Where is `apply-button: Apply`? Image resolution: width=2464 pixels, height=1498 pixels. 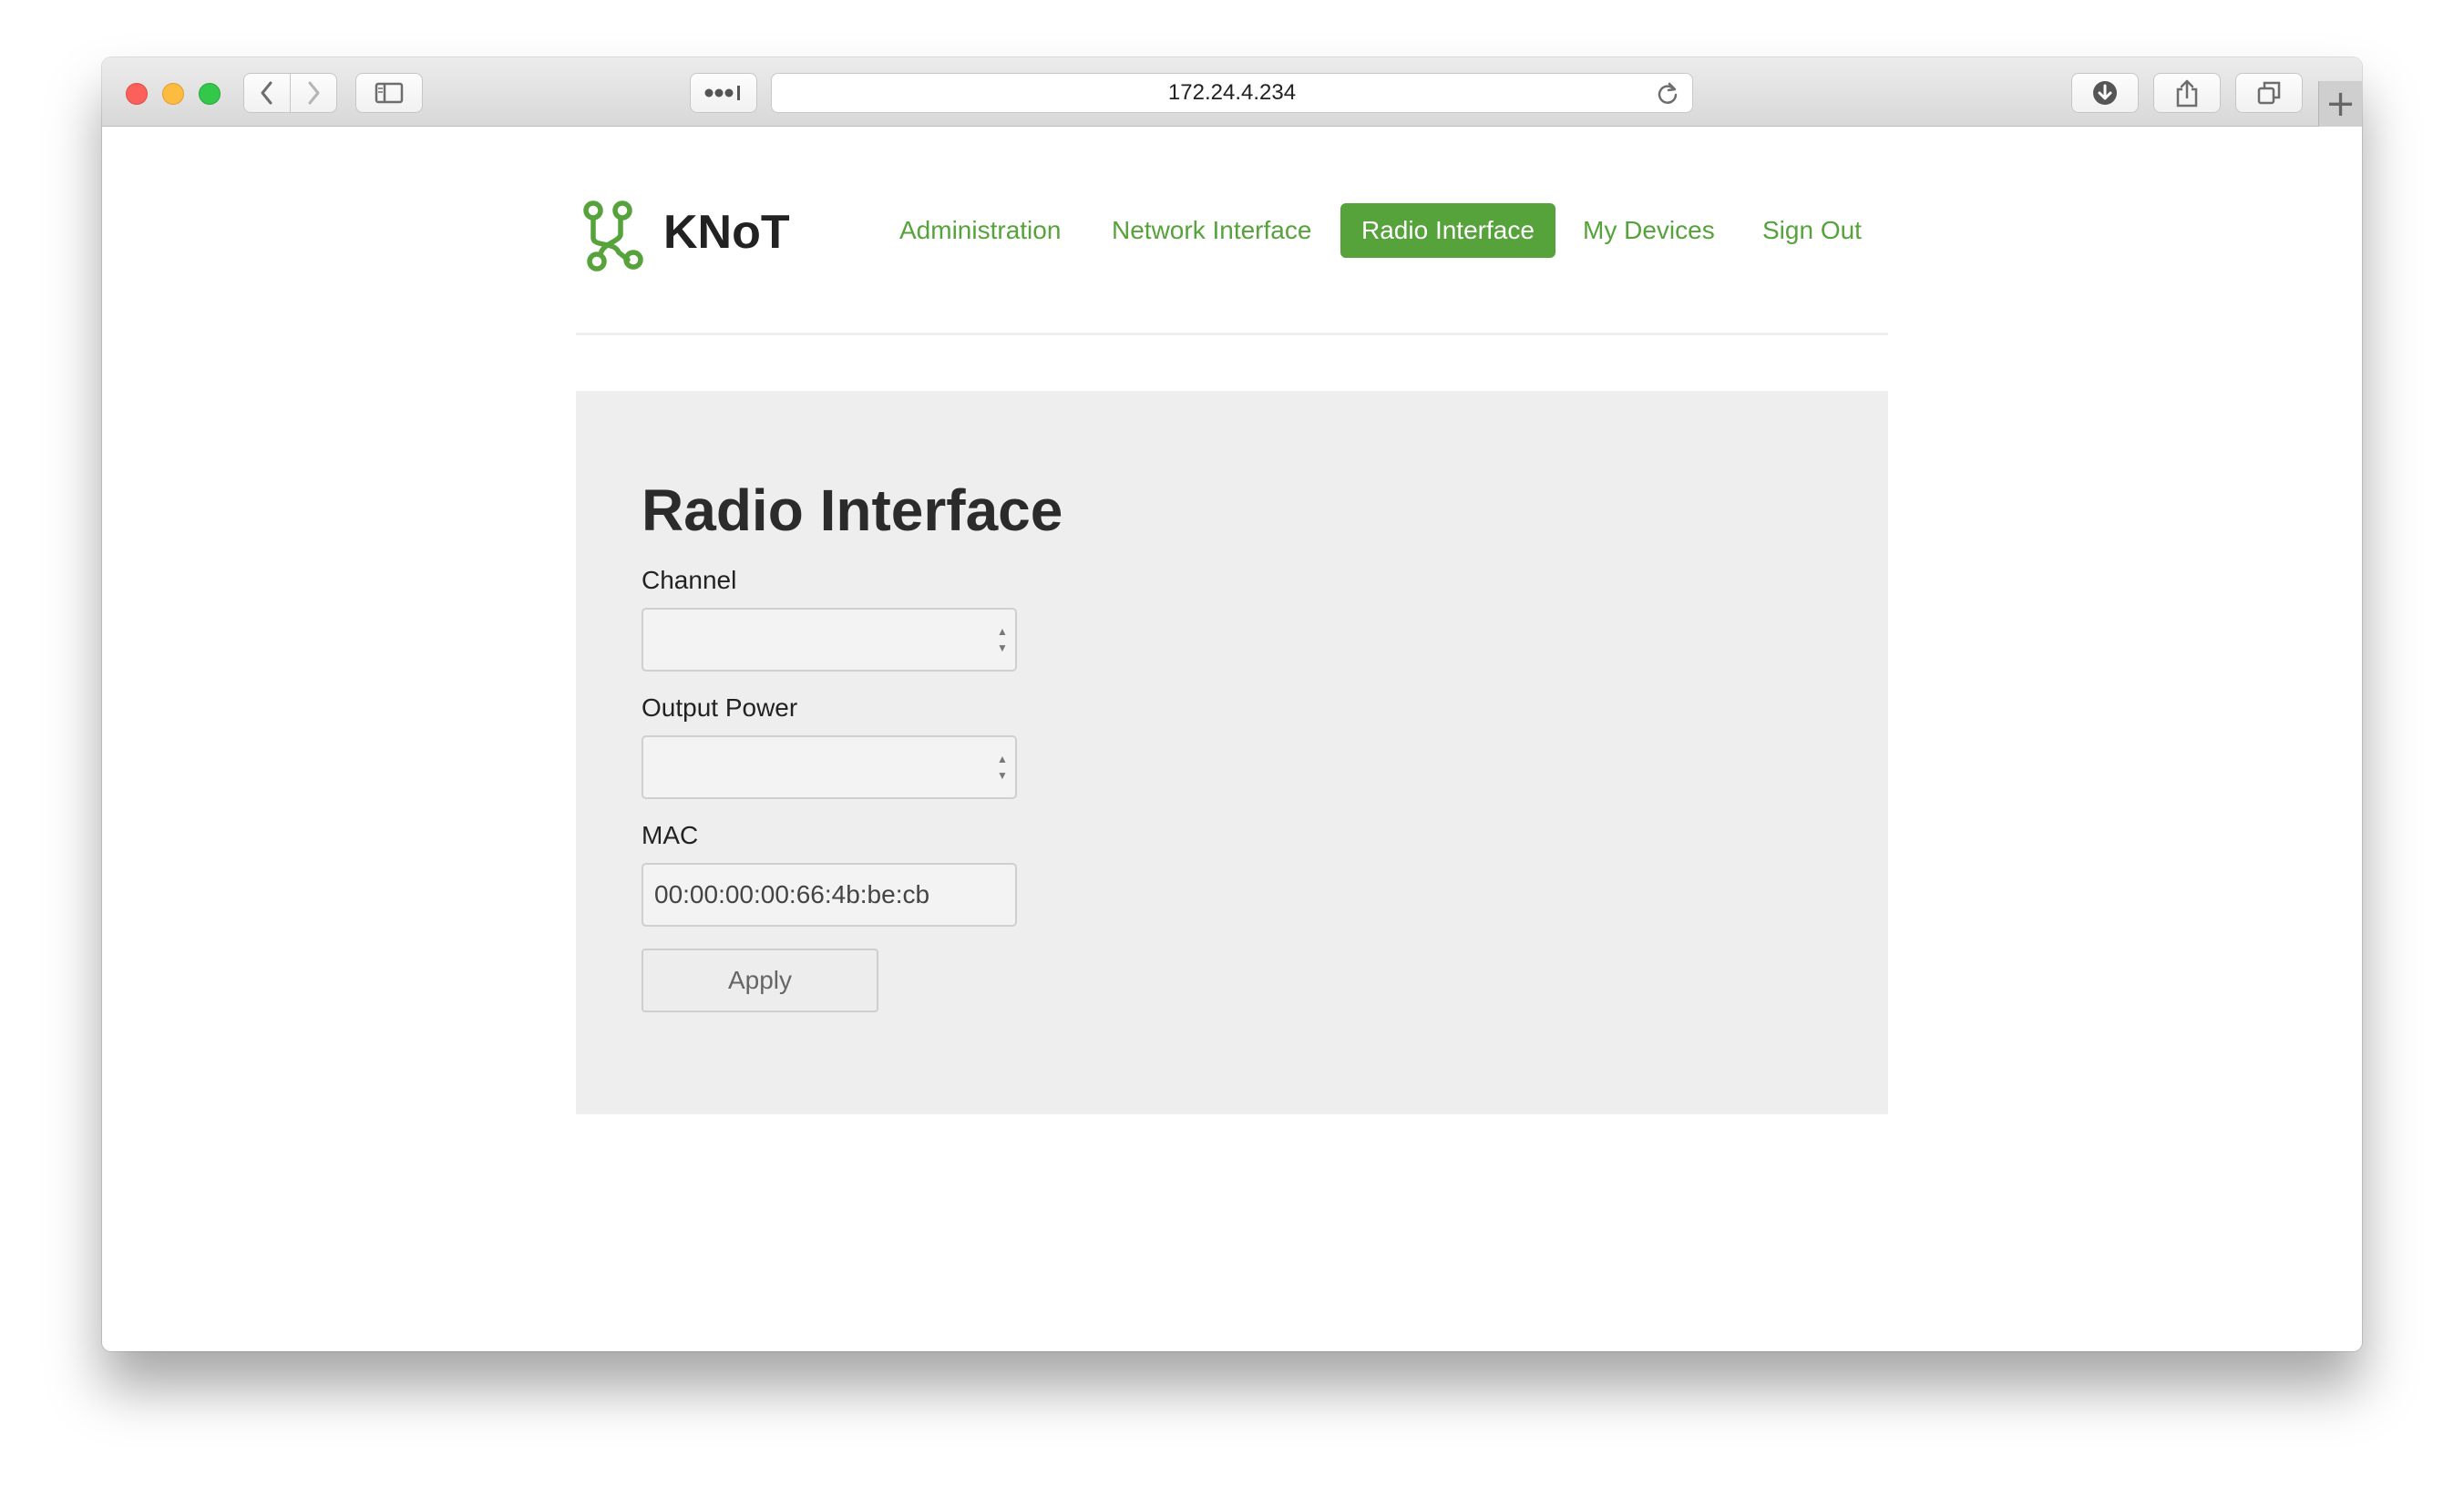 apply-button: Apply is located at coordinates (760, 981).